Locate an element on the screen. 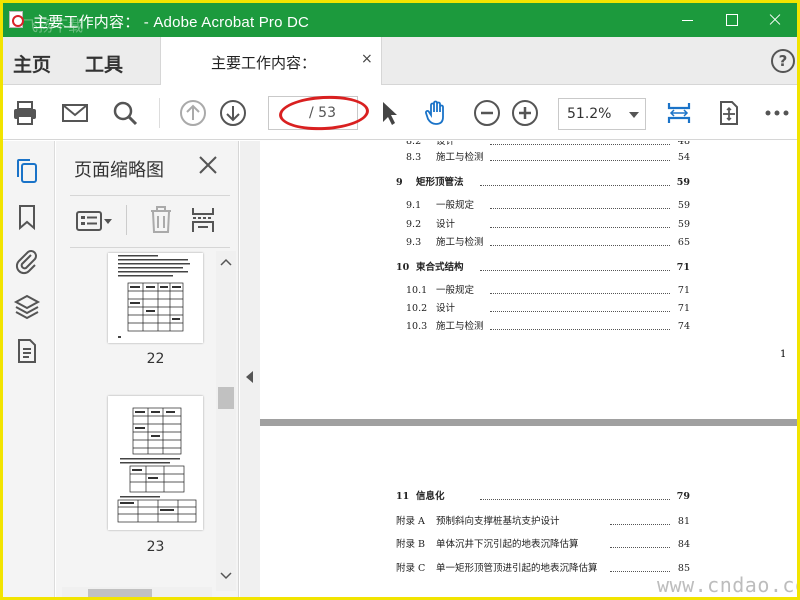 The image size is (800, 600). delete-icon is located at coordinates (161, 220).